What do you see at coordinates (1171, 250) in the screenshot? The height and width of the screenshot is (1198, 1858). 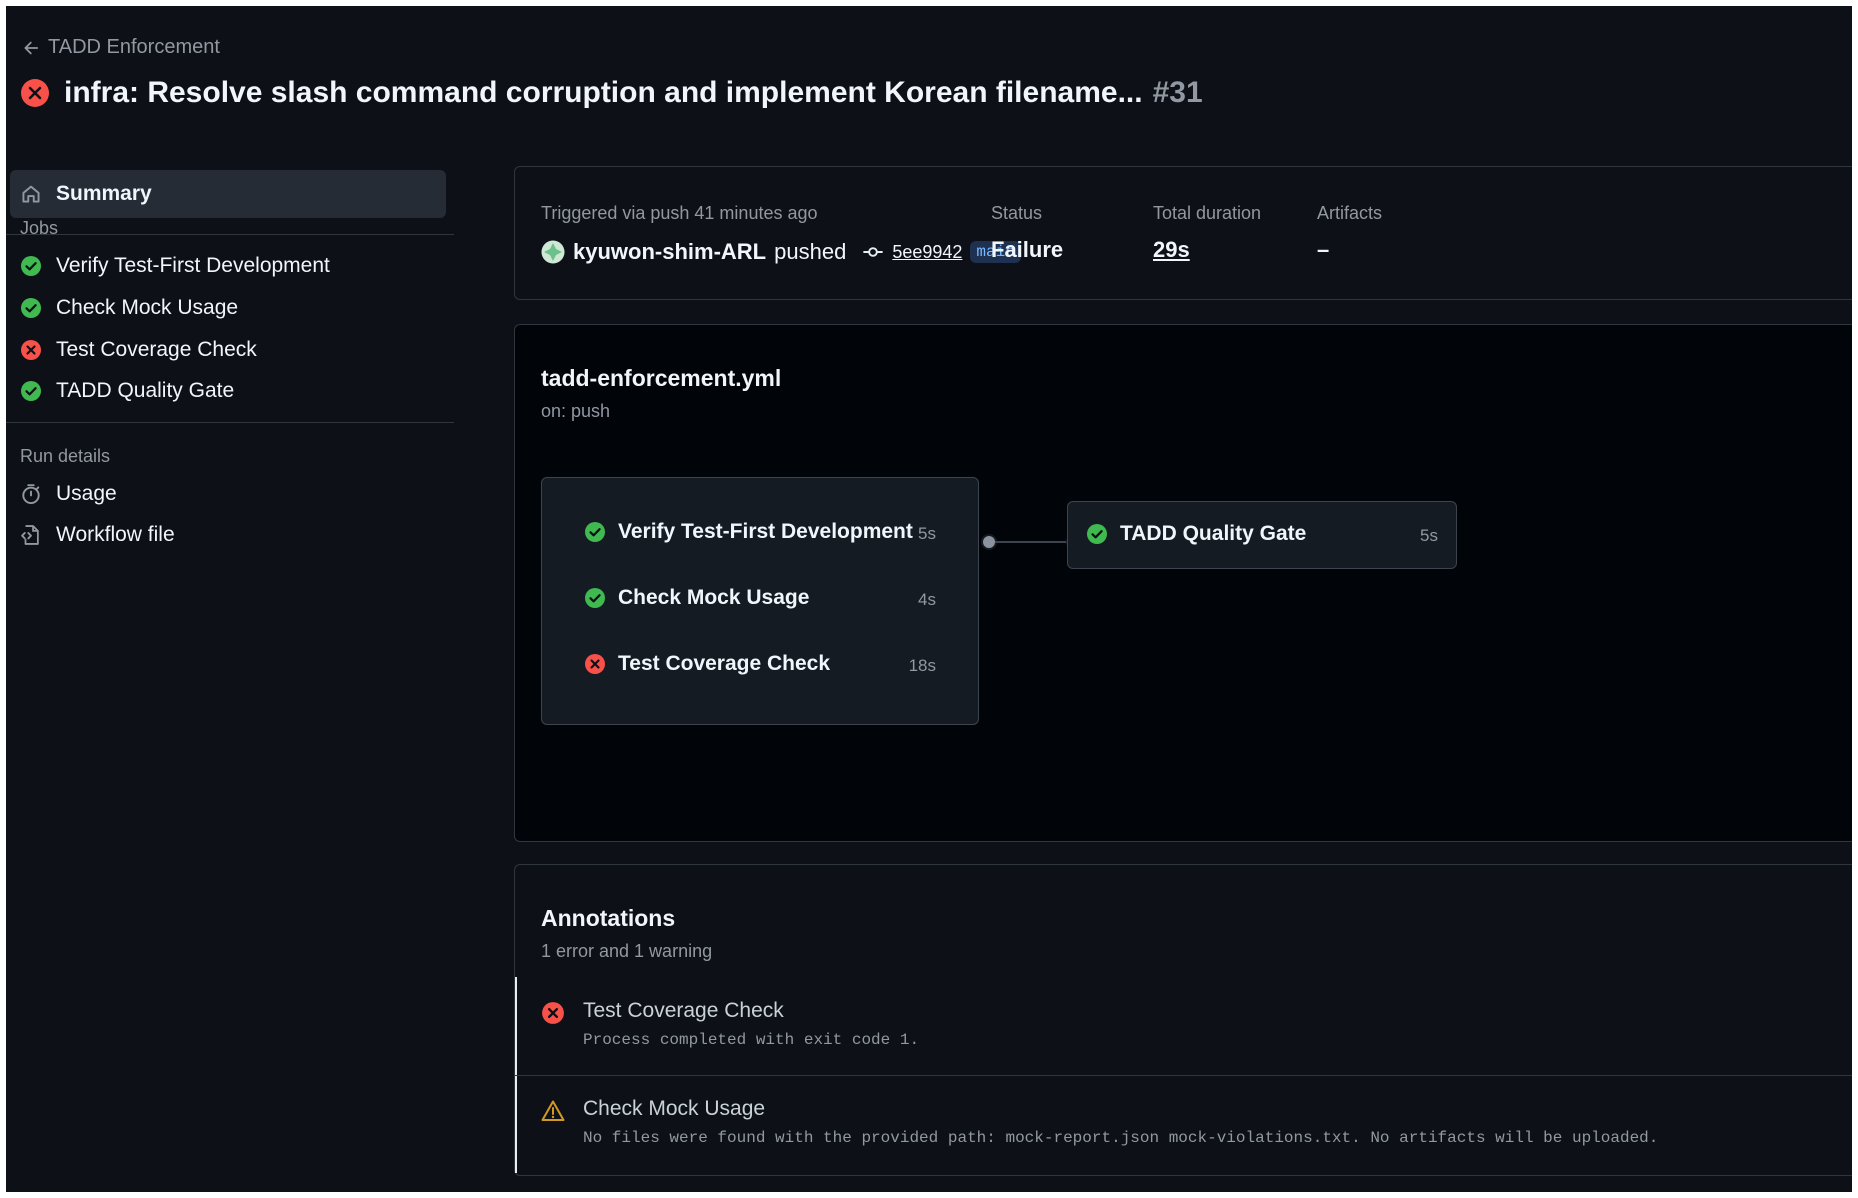 I see `duration-value: 29s` at bounding box center [1171, 250].